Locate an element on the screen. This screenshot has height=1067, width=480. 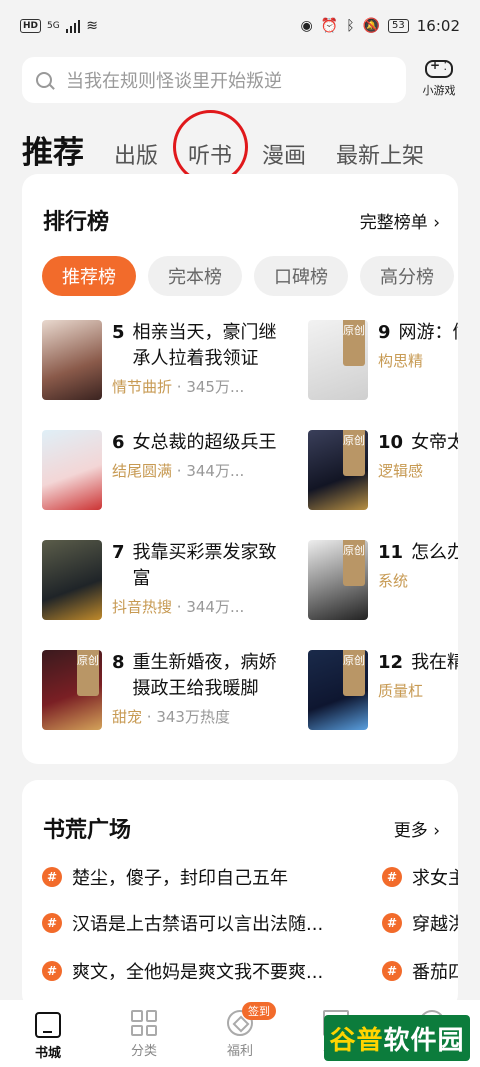
topic-item: # 番茄四 is located at coordinates (420, 971).